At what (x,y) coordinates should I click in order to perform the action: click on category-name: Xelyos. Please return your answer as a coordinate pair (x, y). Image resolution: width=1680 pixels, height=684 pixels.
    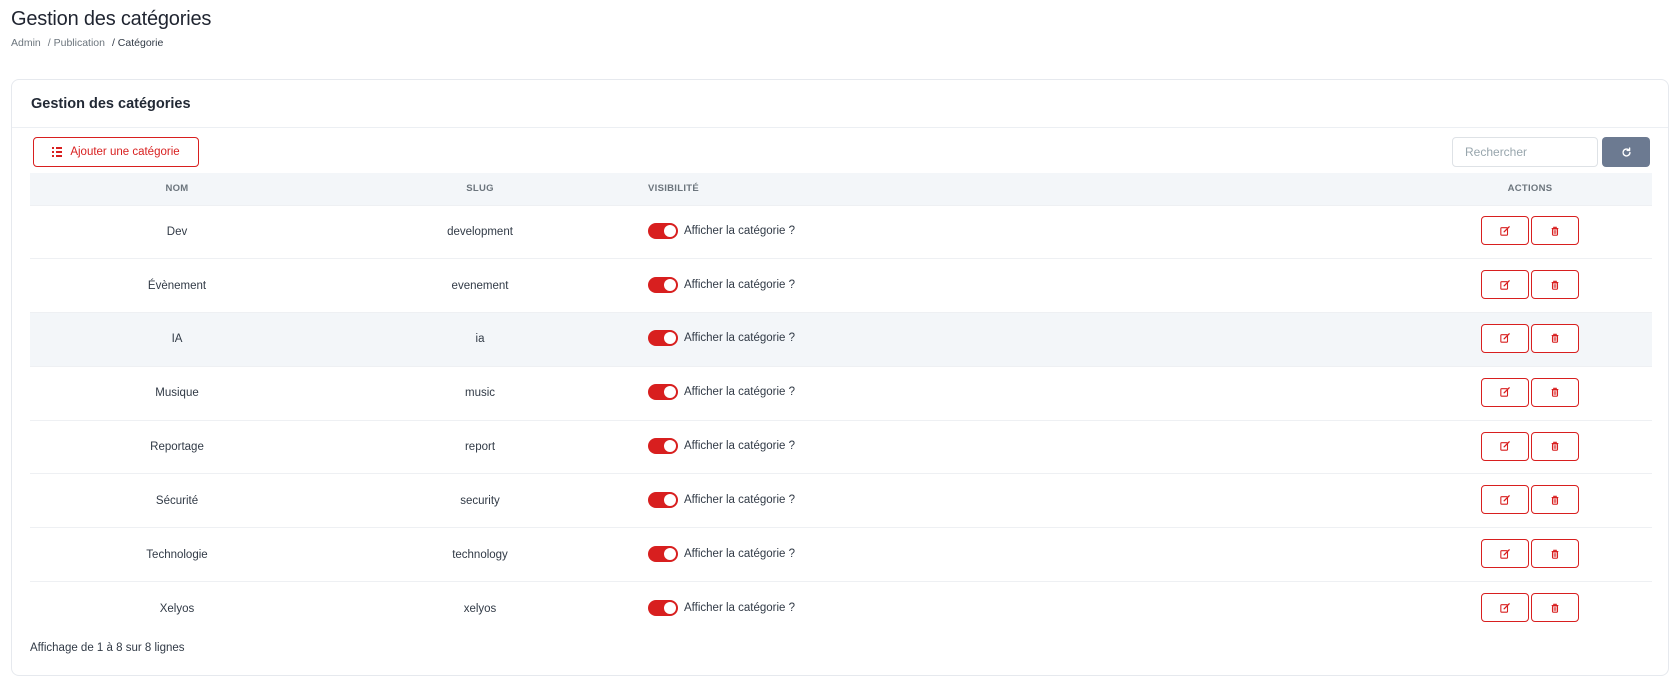
    Looking at the image, I should click on (177, 608).